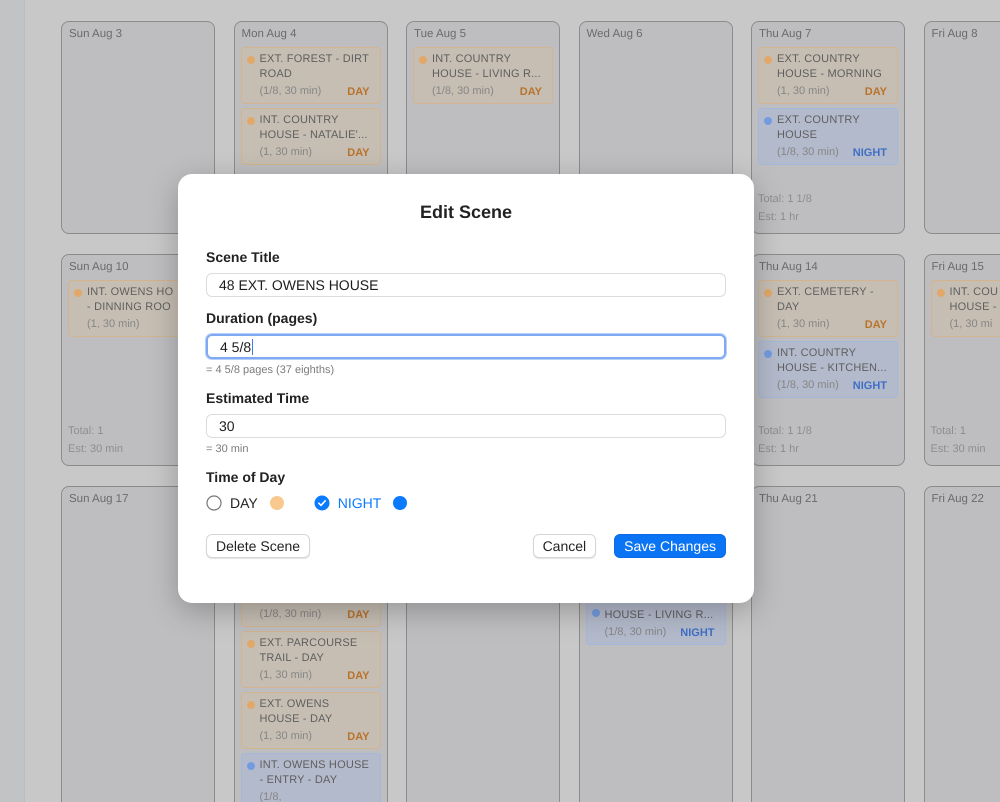  Describe the element at coordinates (315, 773) in the screenshot. I see `scene-title: INT. OWENS HOUSE - ENTRY - DAY` at that location.